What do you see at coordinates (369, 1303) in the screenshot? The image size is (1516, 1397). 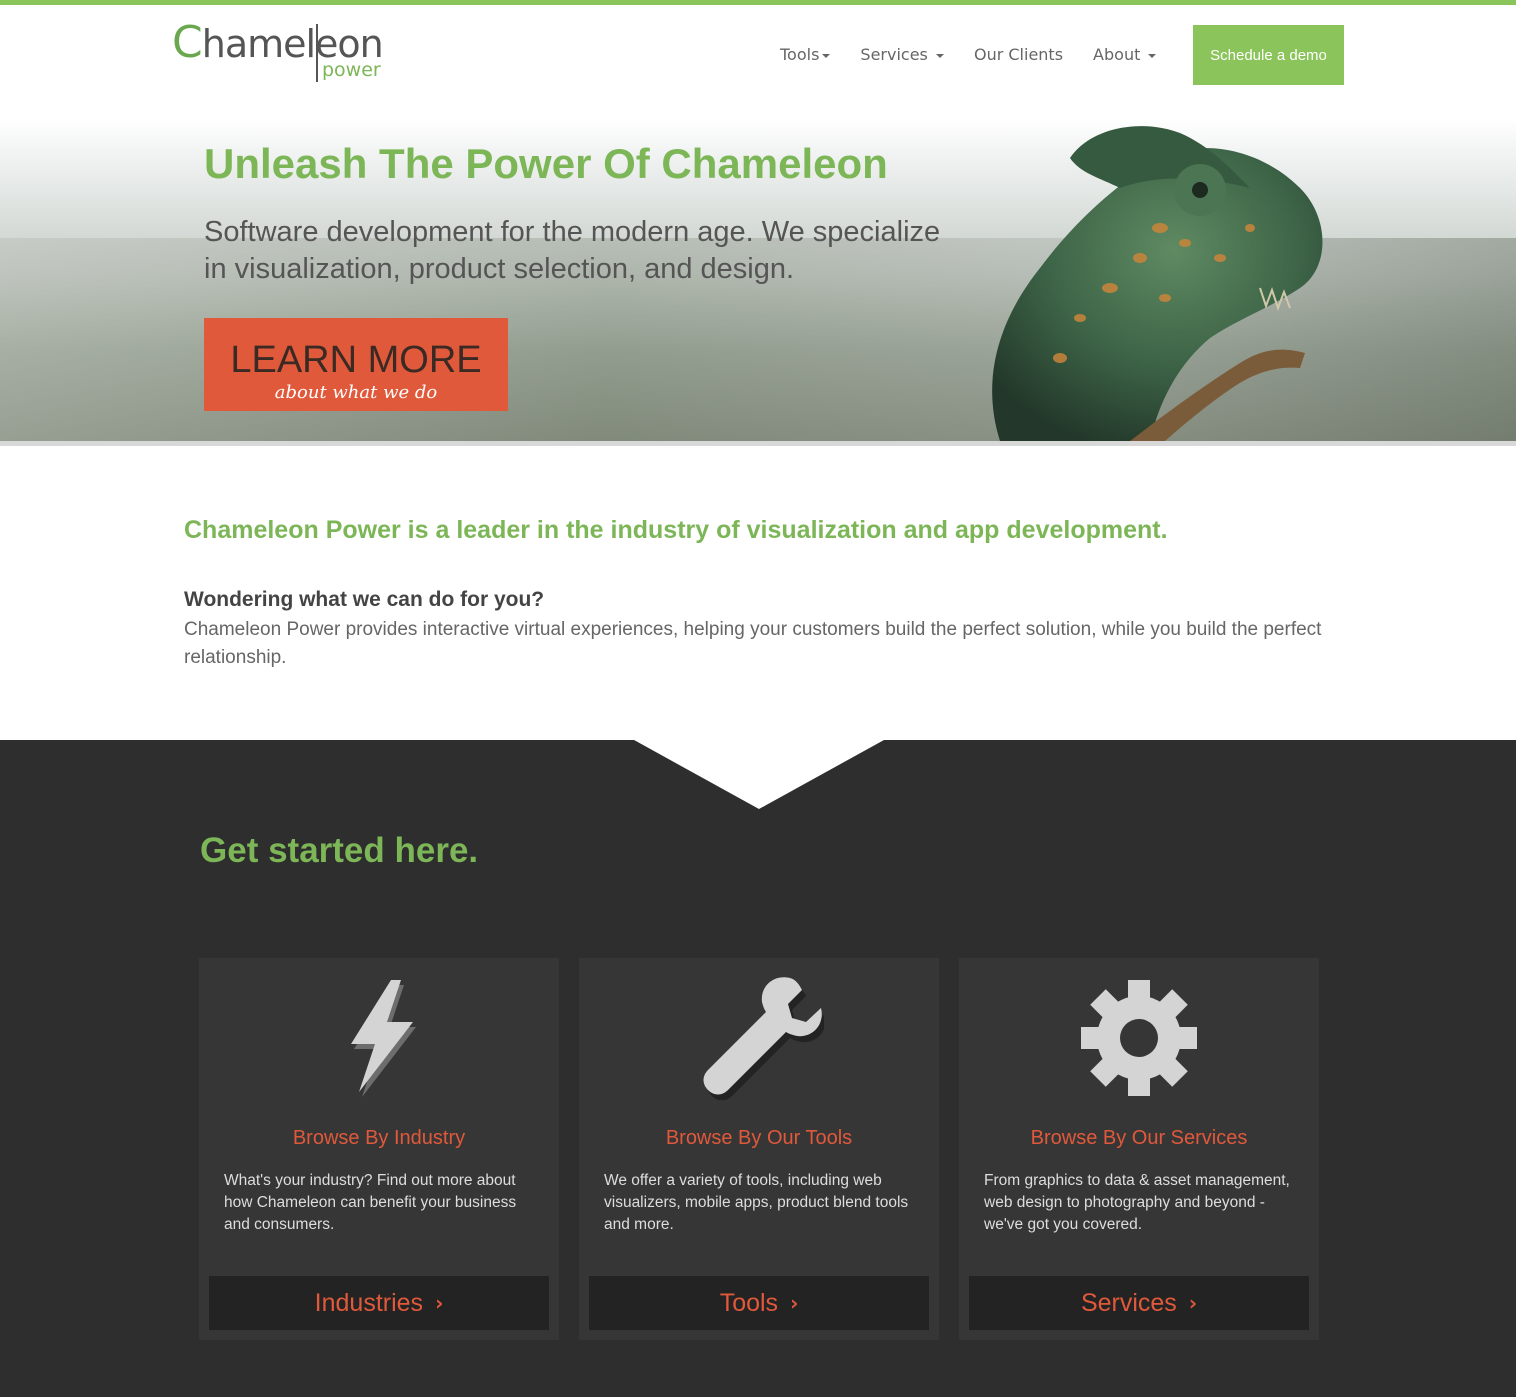 I see `industries-button-label: Industries` at bounding box center [369, 1303].